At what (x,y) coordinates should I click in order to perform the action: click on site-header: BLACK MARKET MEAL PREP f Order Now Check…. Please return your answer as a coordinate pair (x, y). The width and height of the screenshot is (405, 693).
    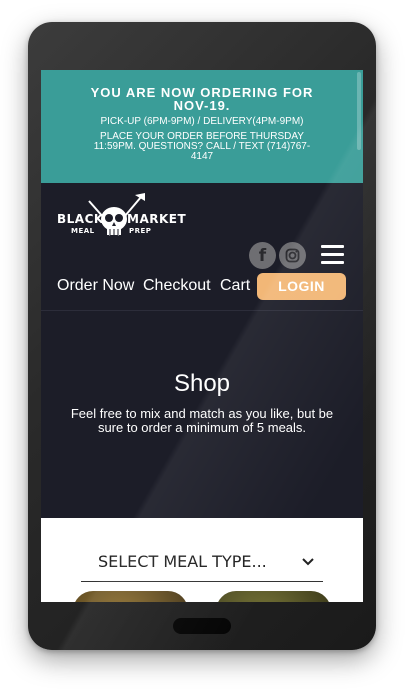
    Looking at the image, I should click on (202, 247).